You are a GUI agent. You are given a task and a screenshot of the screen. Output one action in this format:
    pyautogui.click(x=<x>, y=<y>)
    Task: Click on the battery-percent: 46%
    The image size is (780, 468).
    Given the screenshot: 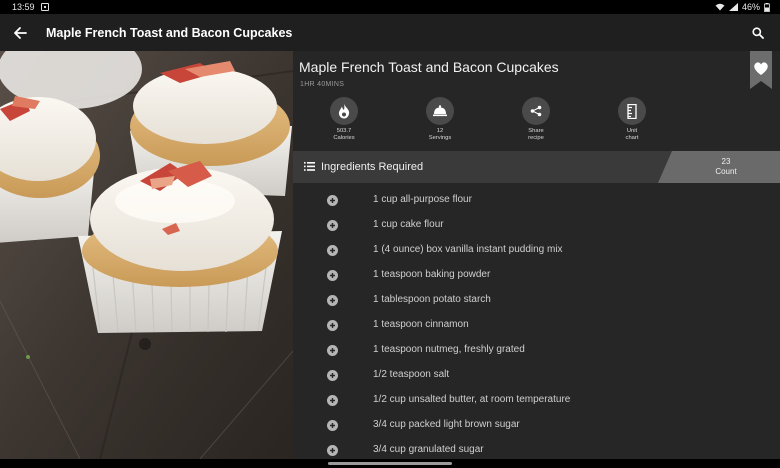 What is the action you would take?
    pyautogui.click(x=750, y=7)
    